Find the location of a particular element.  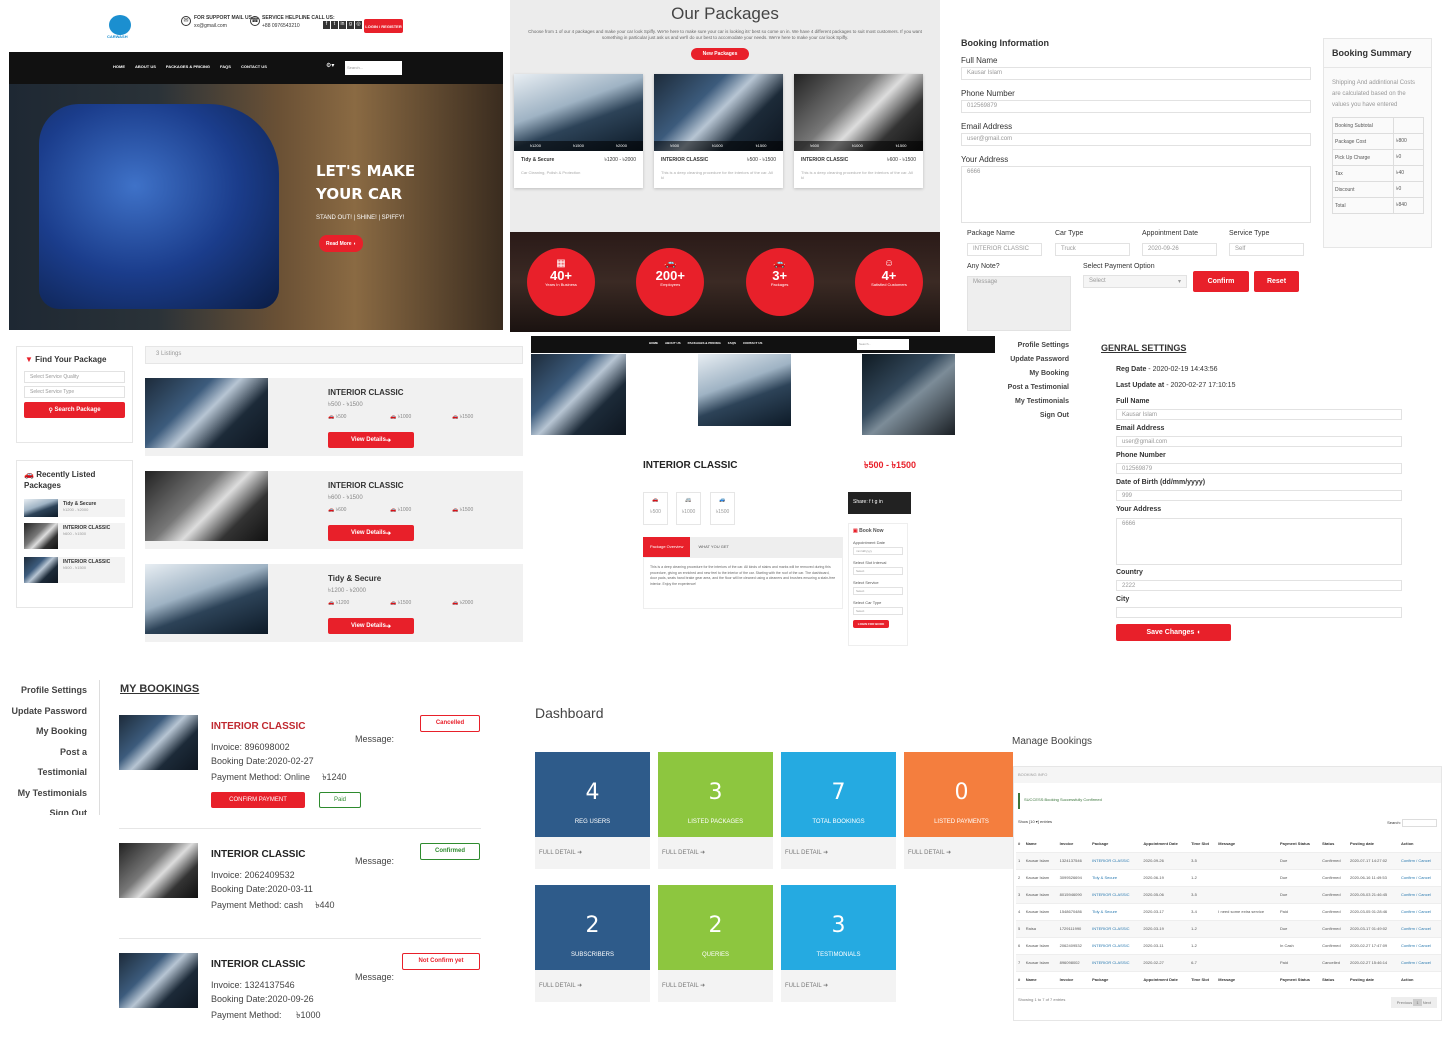

nav-item-4: CONTACT US is located at coordinates (254, 66).